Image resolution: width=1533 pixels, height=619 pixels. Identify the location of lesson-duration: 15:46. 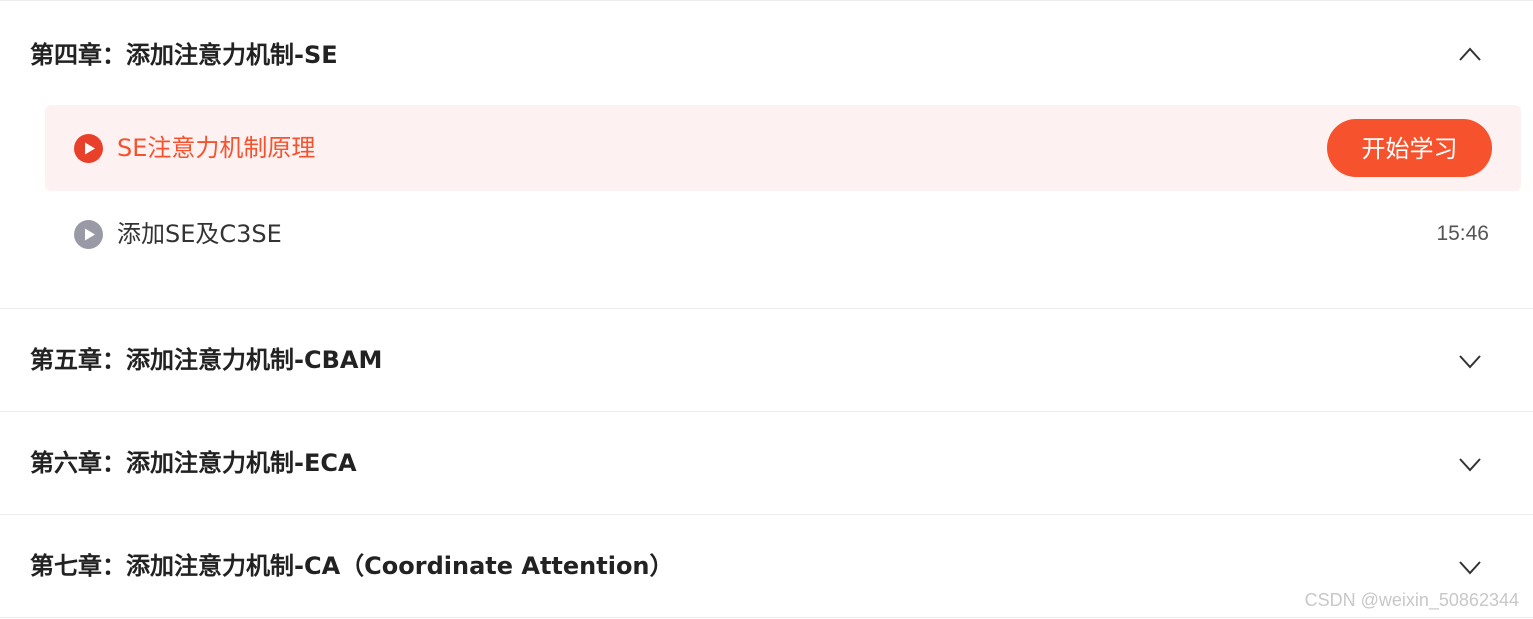
(1462, 233).